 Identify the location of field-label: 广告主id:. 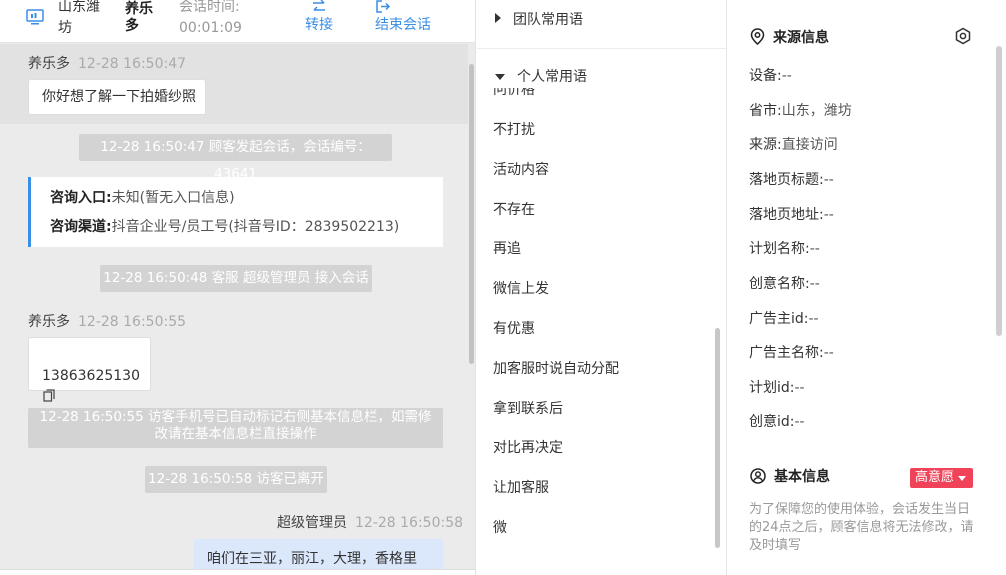
(779, 319).